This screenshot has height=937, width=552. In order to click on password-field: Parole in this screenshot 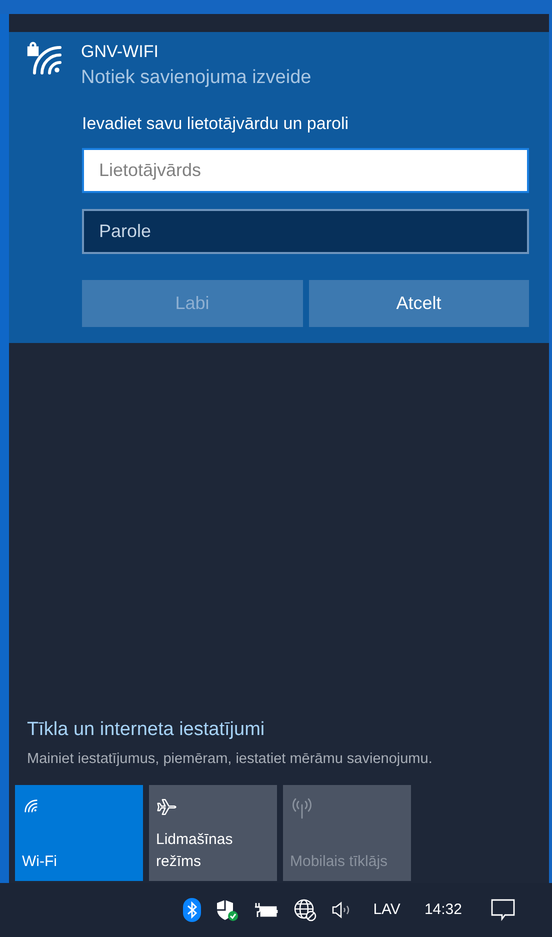, I will do `click(305, 231)`.